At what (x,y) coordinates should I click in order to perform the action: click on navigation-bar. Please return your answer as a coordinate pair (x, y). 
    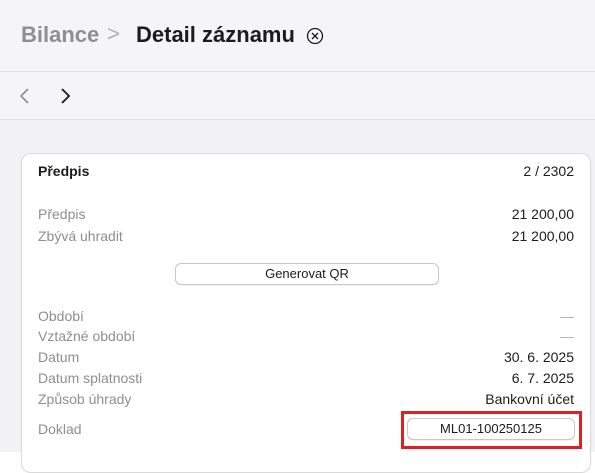
    Looking at the image, I should click on (297, 96).